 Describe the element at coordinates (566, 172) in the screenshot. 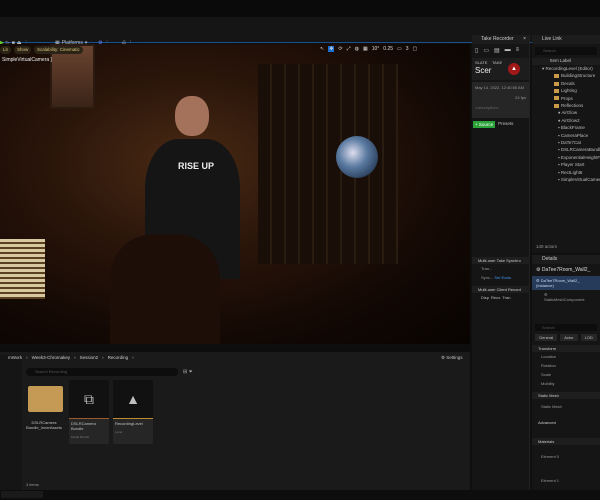

I see `outliner-item: ▪ RectLight6` at that location.